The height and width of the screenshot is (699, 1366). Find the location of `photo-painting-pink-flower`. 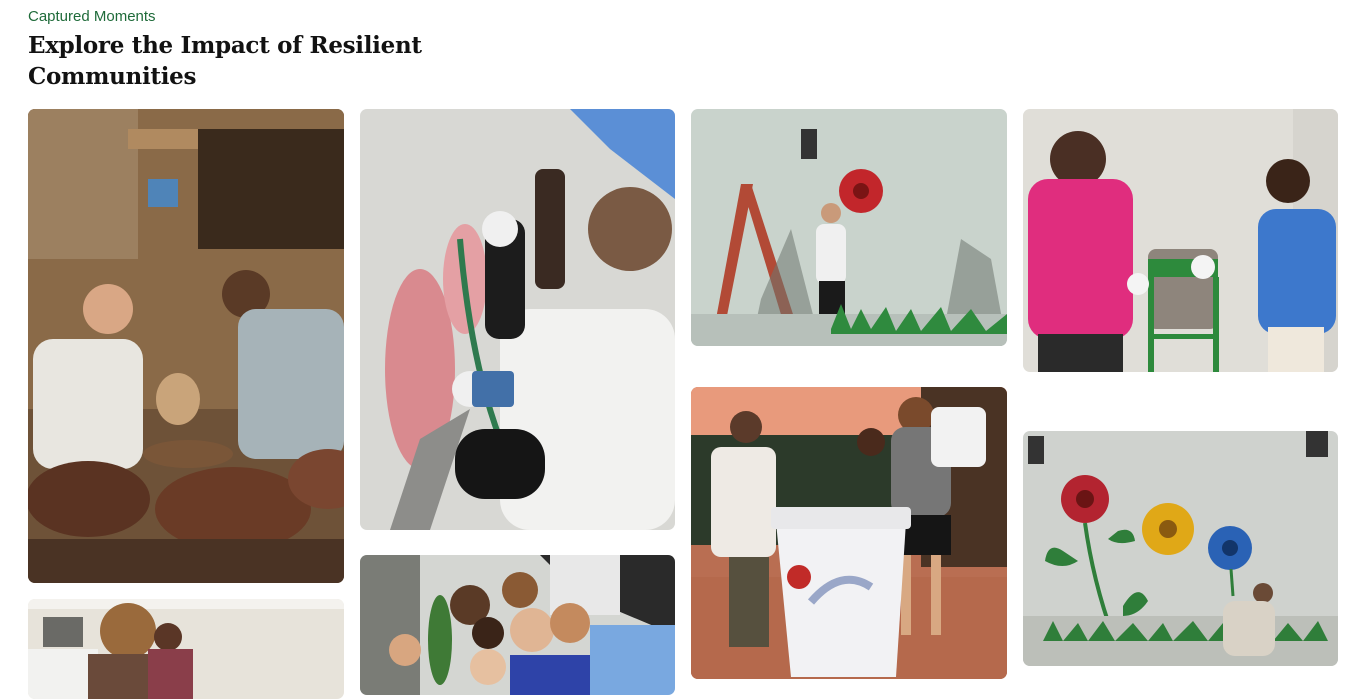

photo-painting-pink-flower is located at coordinates (517, 319).